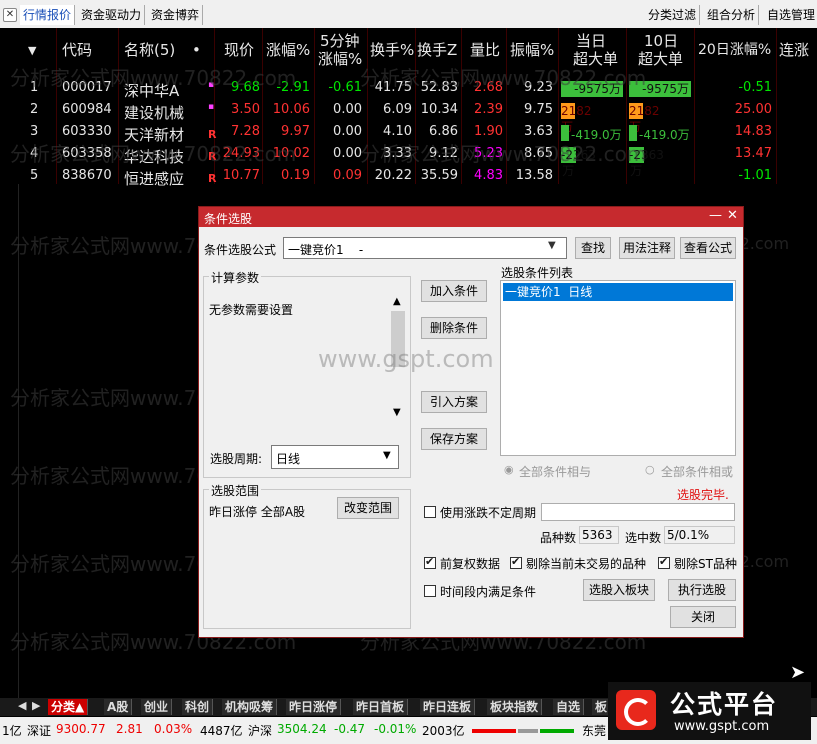 This screenshot has width=817, height=744. Describe the element at coordinates (430, 512) in the screenshot. I see `uncertain-period-checkbox` at that location.